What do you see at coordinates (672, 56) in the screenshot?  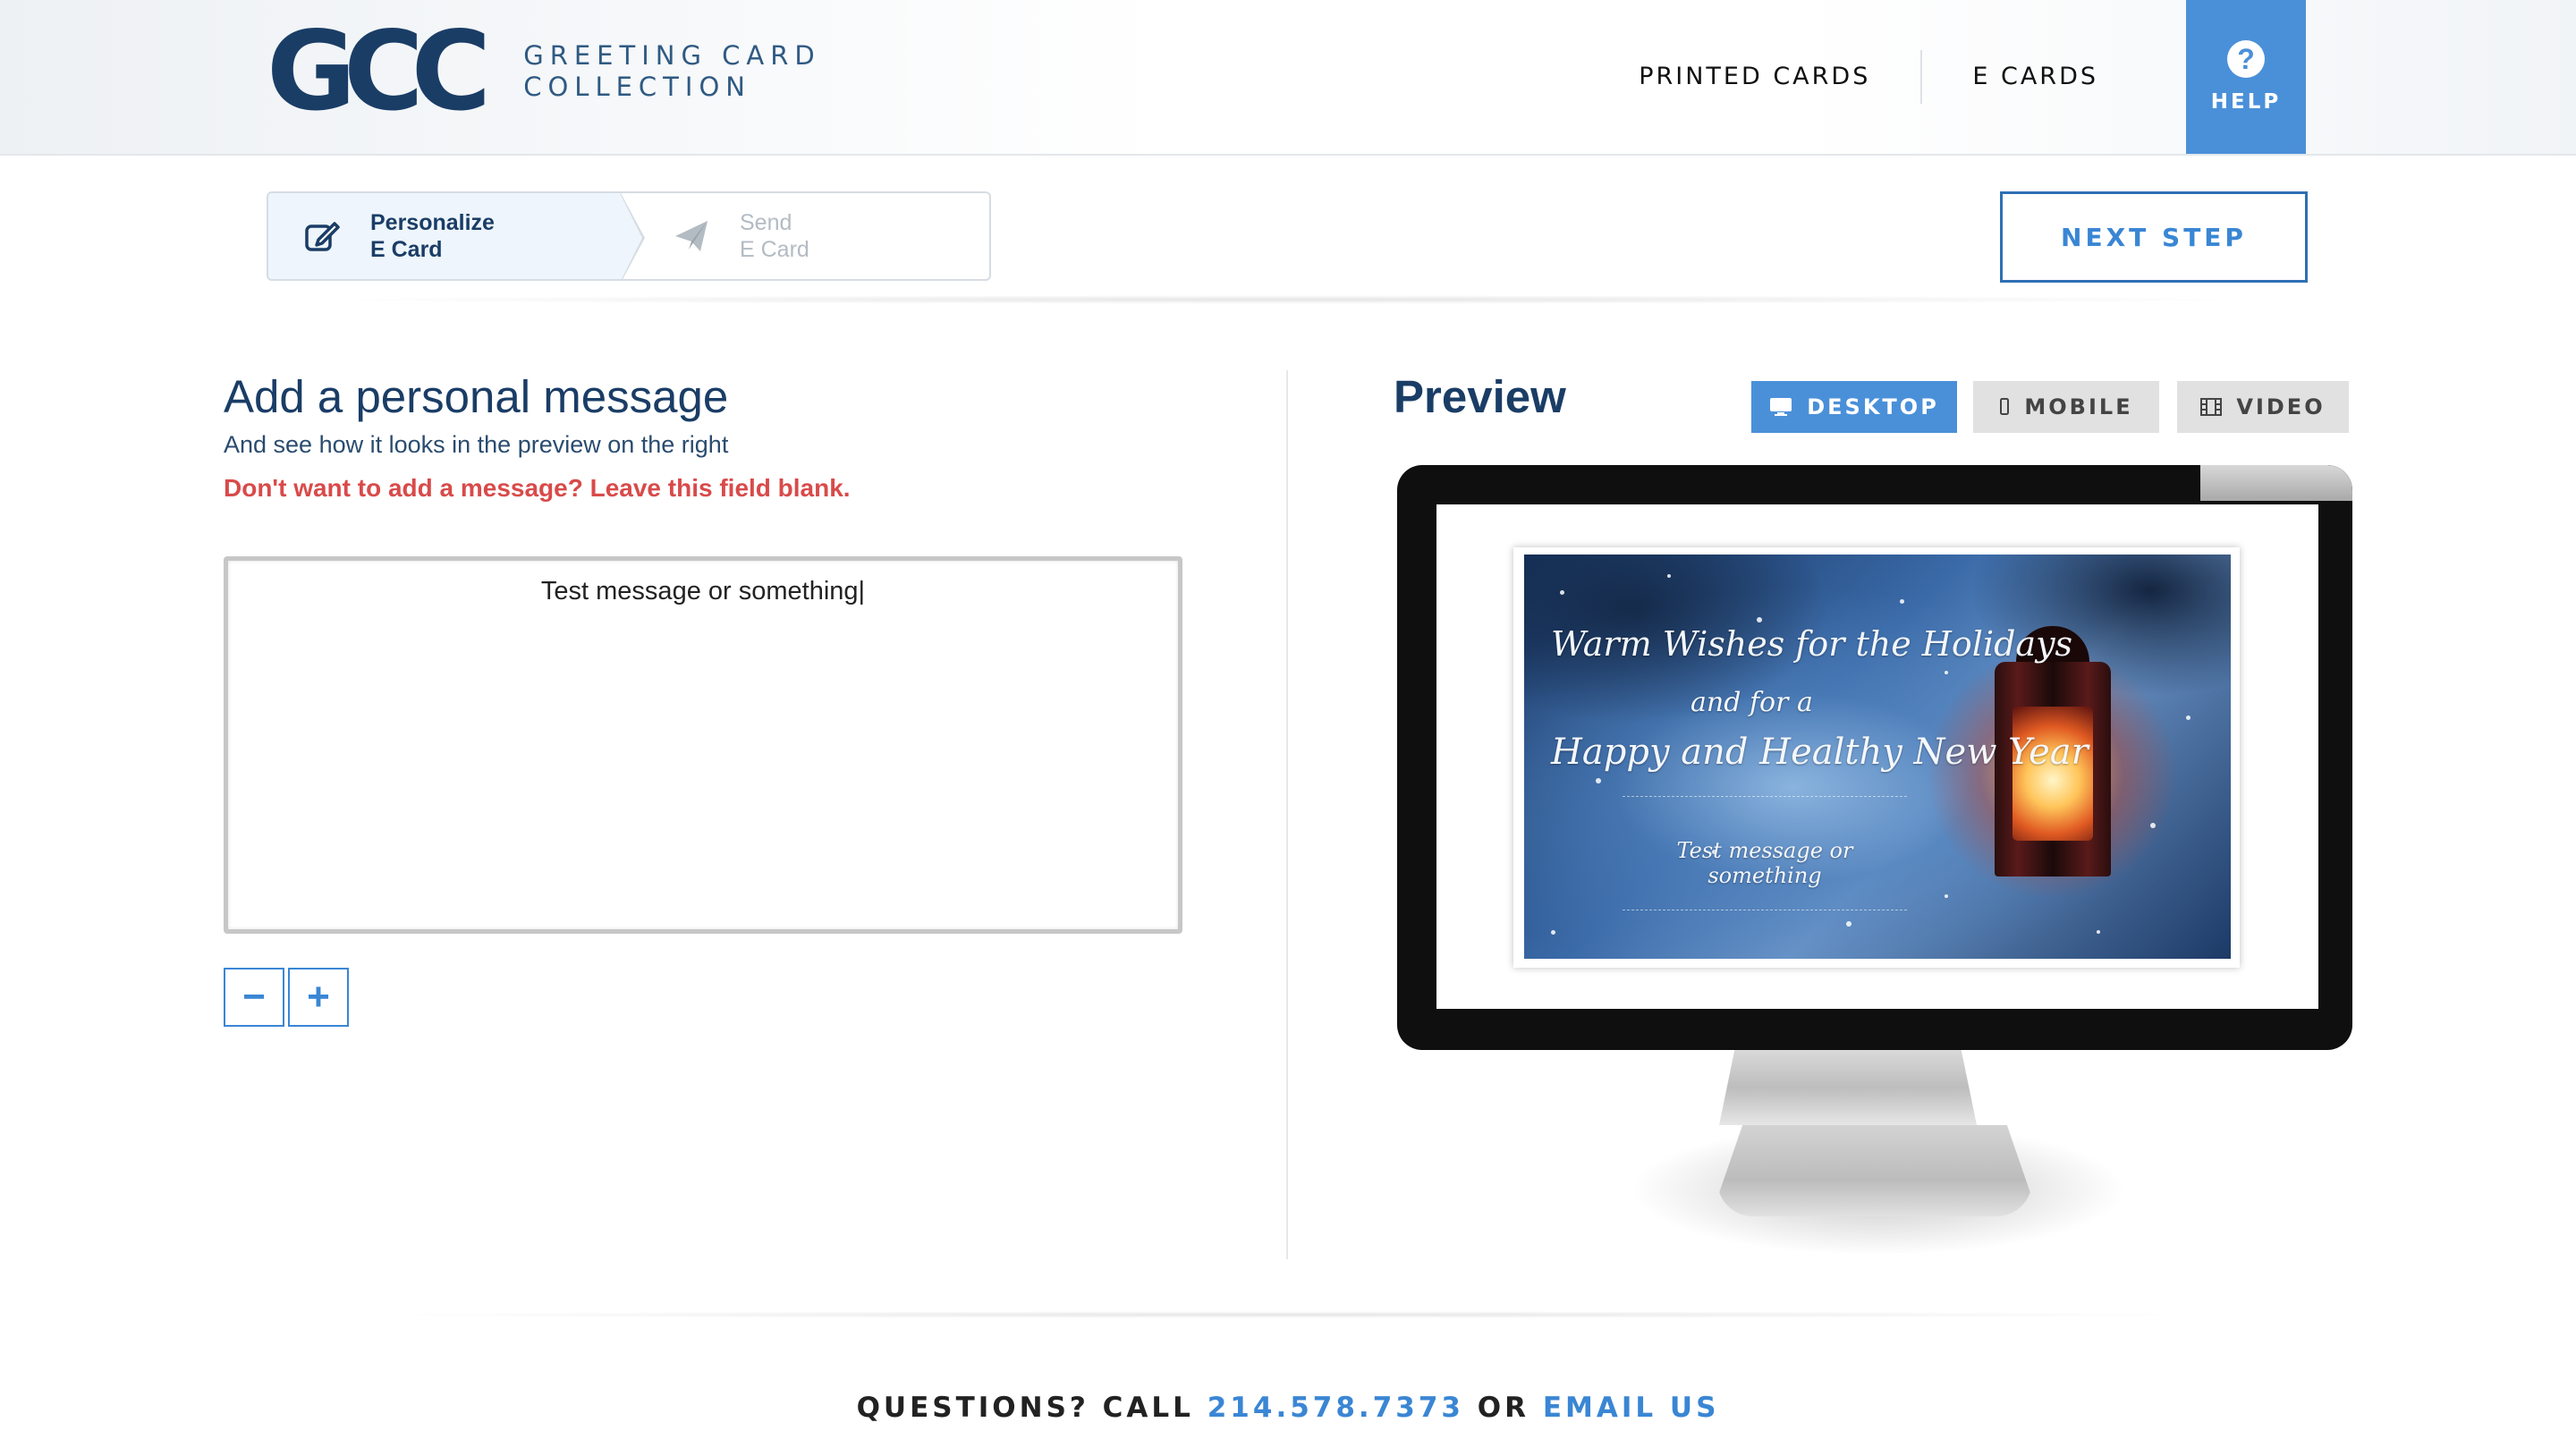 I see `logo-text-line1: GREETING CARD` at bounding box center [672, 56].